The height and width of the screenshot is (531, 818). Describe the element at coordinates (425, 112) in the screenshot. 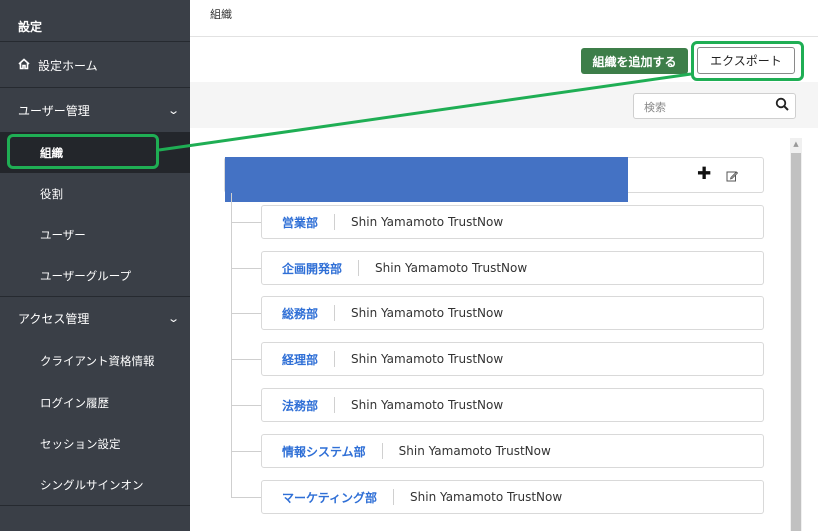

I see `callout-connector` at that location.